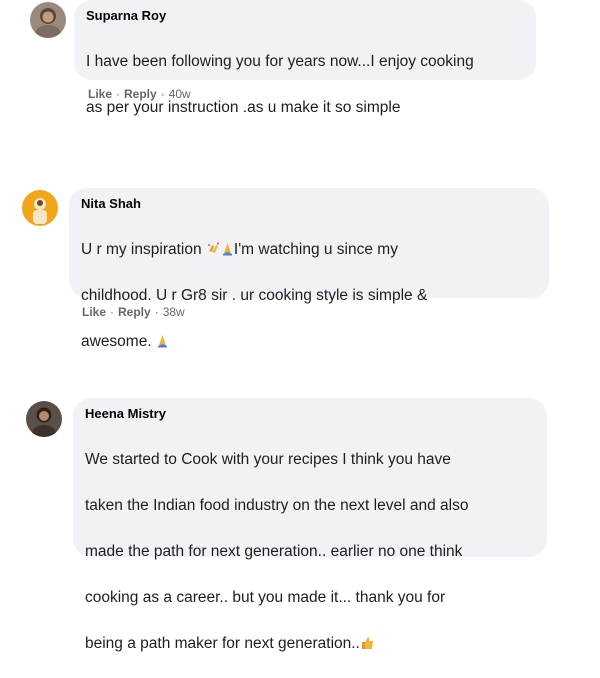 This screenshot has width=600, height=678. I want to click on comment-actions: Like · Reply · 38w, so click(133, 312).